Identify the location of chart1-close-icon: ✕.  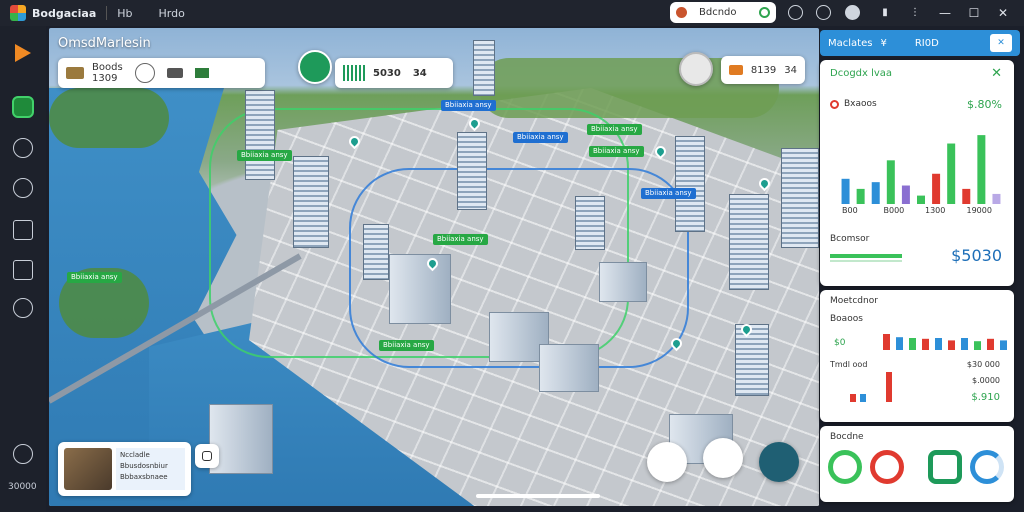
(996, 73).